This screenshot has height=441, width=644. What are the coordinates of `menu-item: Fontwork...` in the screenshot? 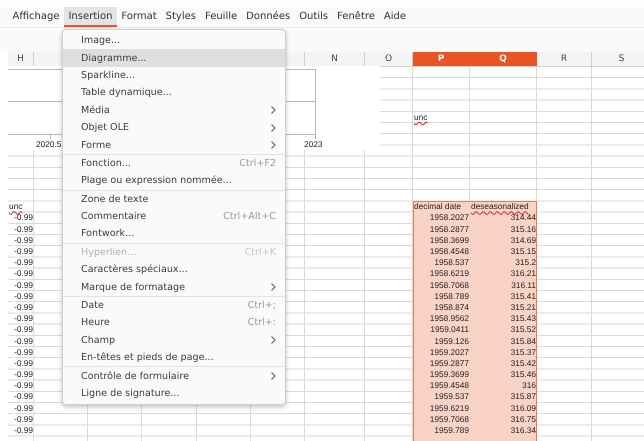 It's located at (174, 234).